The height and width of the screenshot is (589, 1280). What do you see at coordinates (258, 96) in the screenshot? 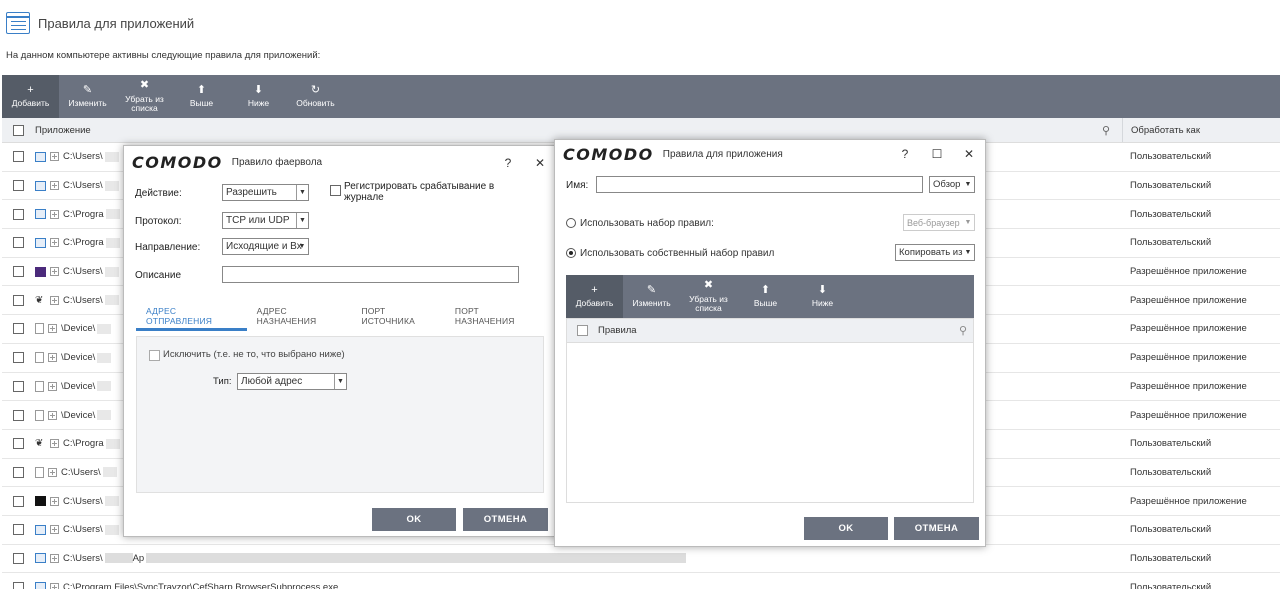
I see `down-button: ⬇ Ниже` at bounding box center [258, 96].